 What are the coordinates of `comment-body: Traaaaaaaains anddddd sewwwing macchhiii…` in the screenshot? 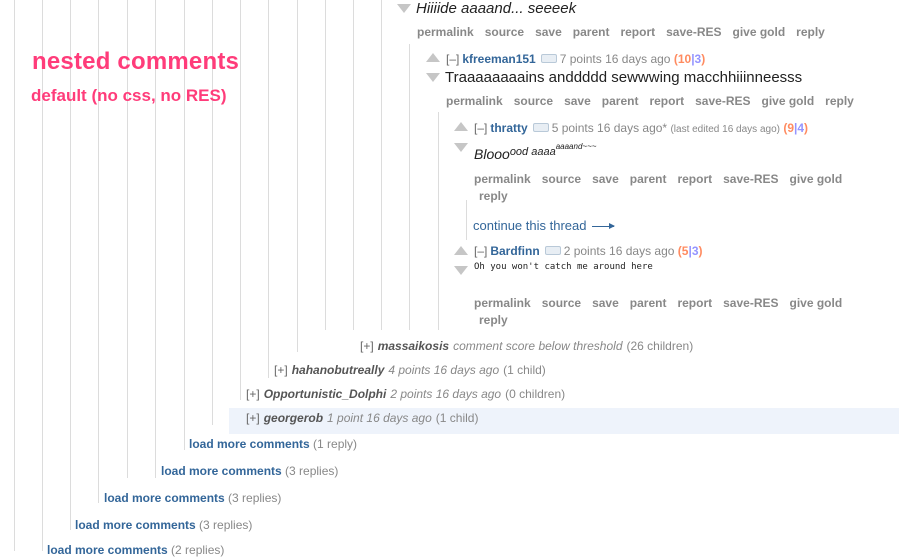 It's located at (624, 77).